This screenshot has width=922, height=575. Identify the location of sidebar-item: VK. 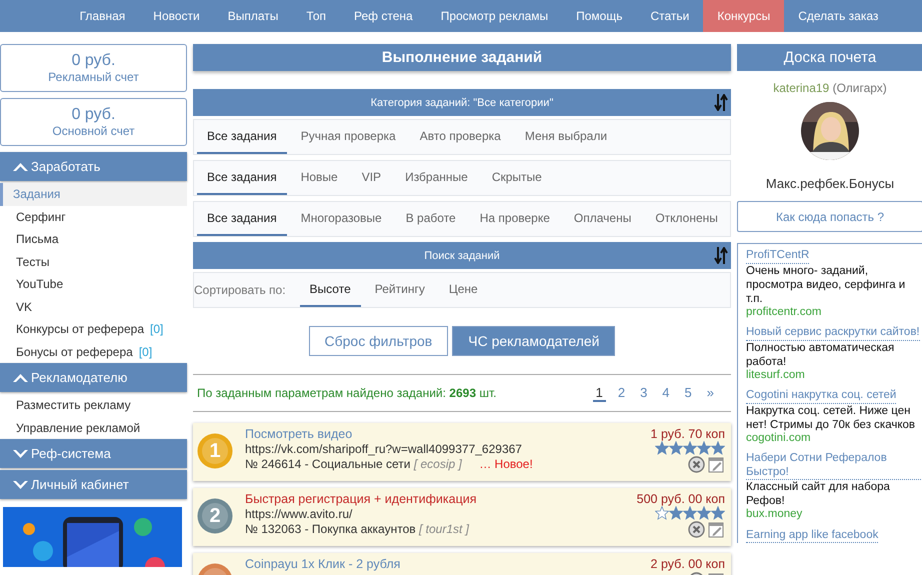
(93, 307).